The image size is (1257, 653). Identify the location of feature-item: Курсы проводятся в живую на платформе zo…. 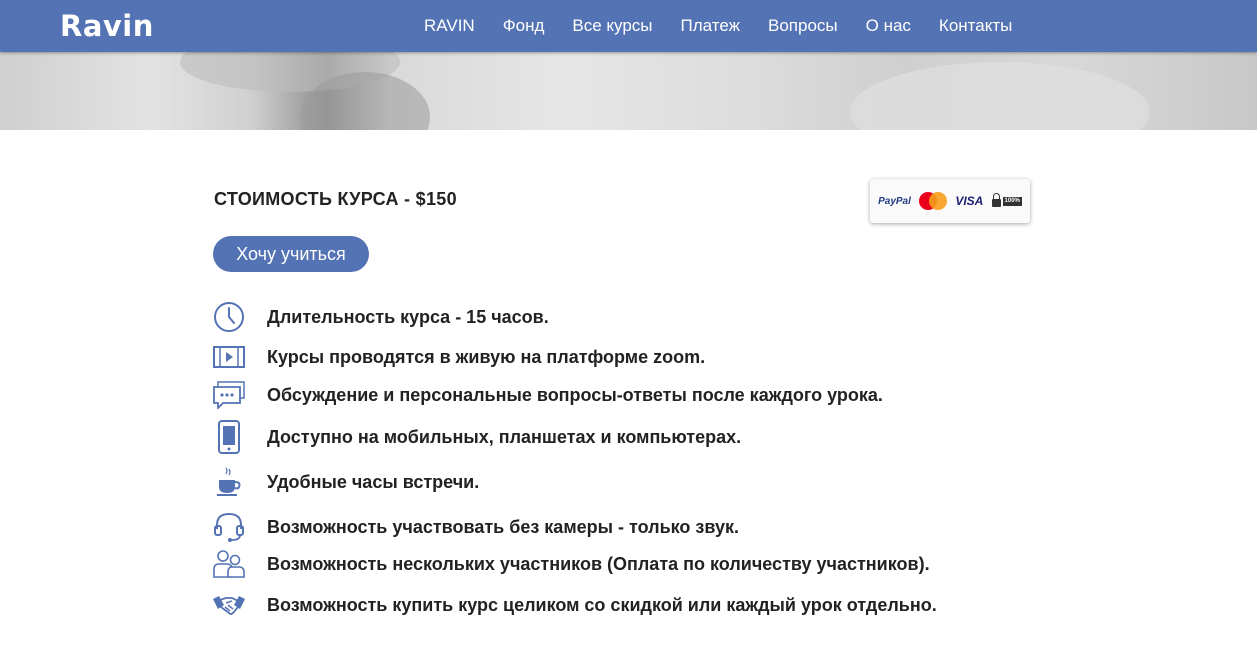
(458, 357).